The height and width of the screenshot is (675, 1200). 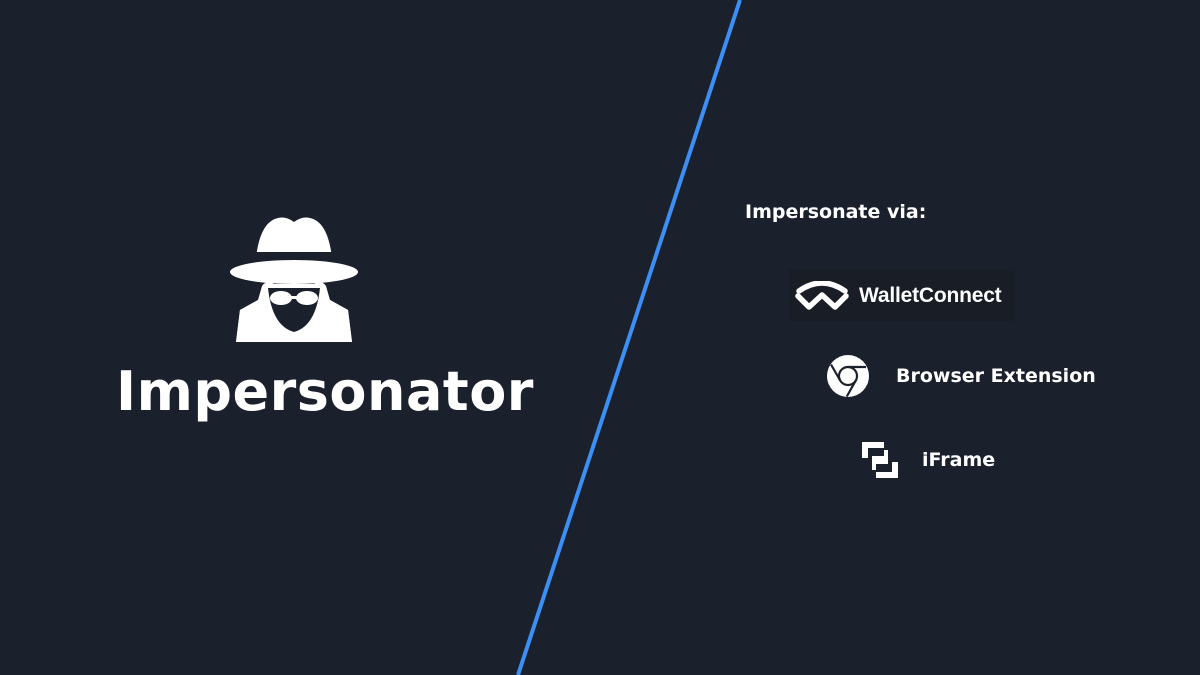 I want to click on iframe-label: iFrame, so click(x=959, y=460).